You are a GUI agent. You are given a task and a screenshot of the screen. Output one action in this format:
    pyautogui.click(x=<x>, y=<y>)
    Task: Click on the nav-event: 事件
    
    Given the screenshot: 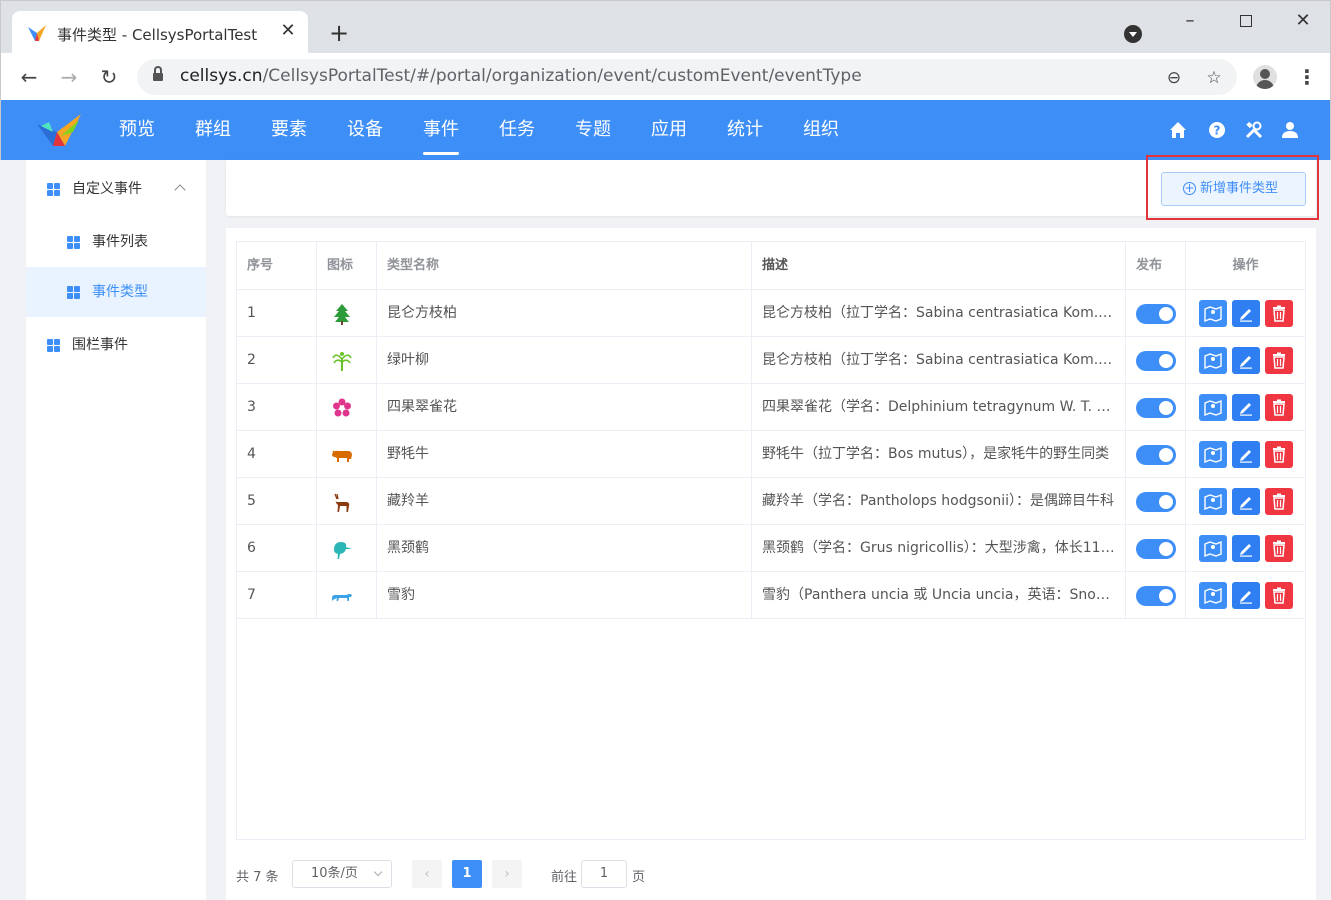 What is the action you would take?
    pyautogui.click(x=441, y=130)
    